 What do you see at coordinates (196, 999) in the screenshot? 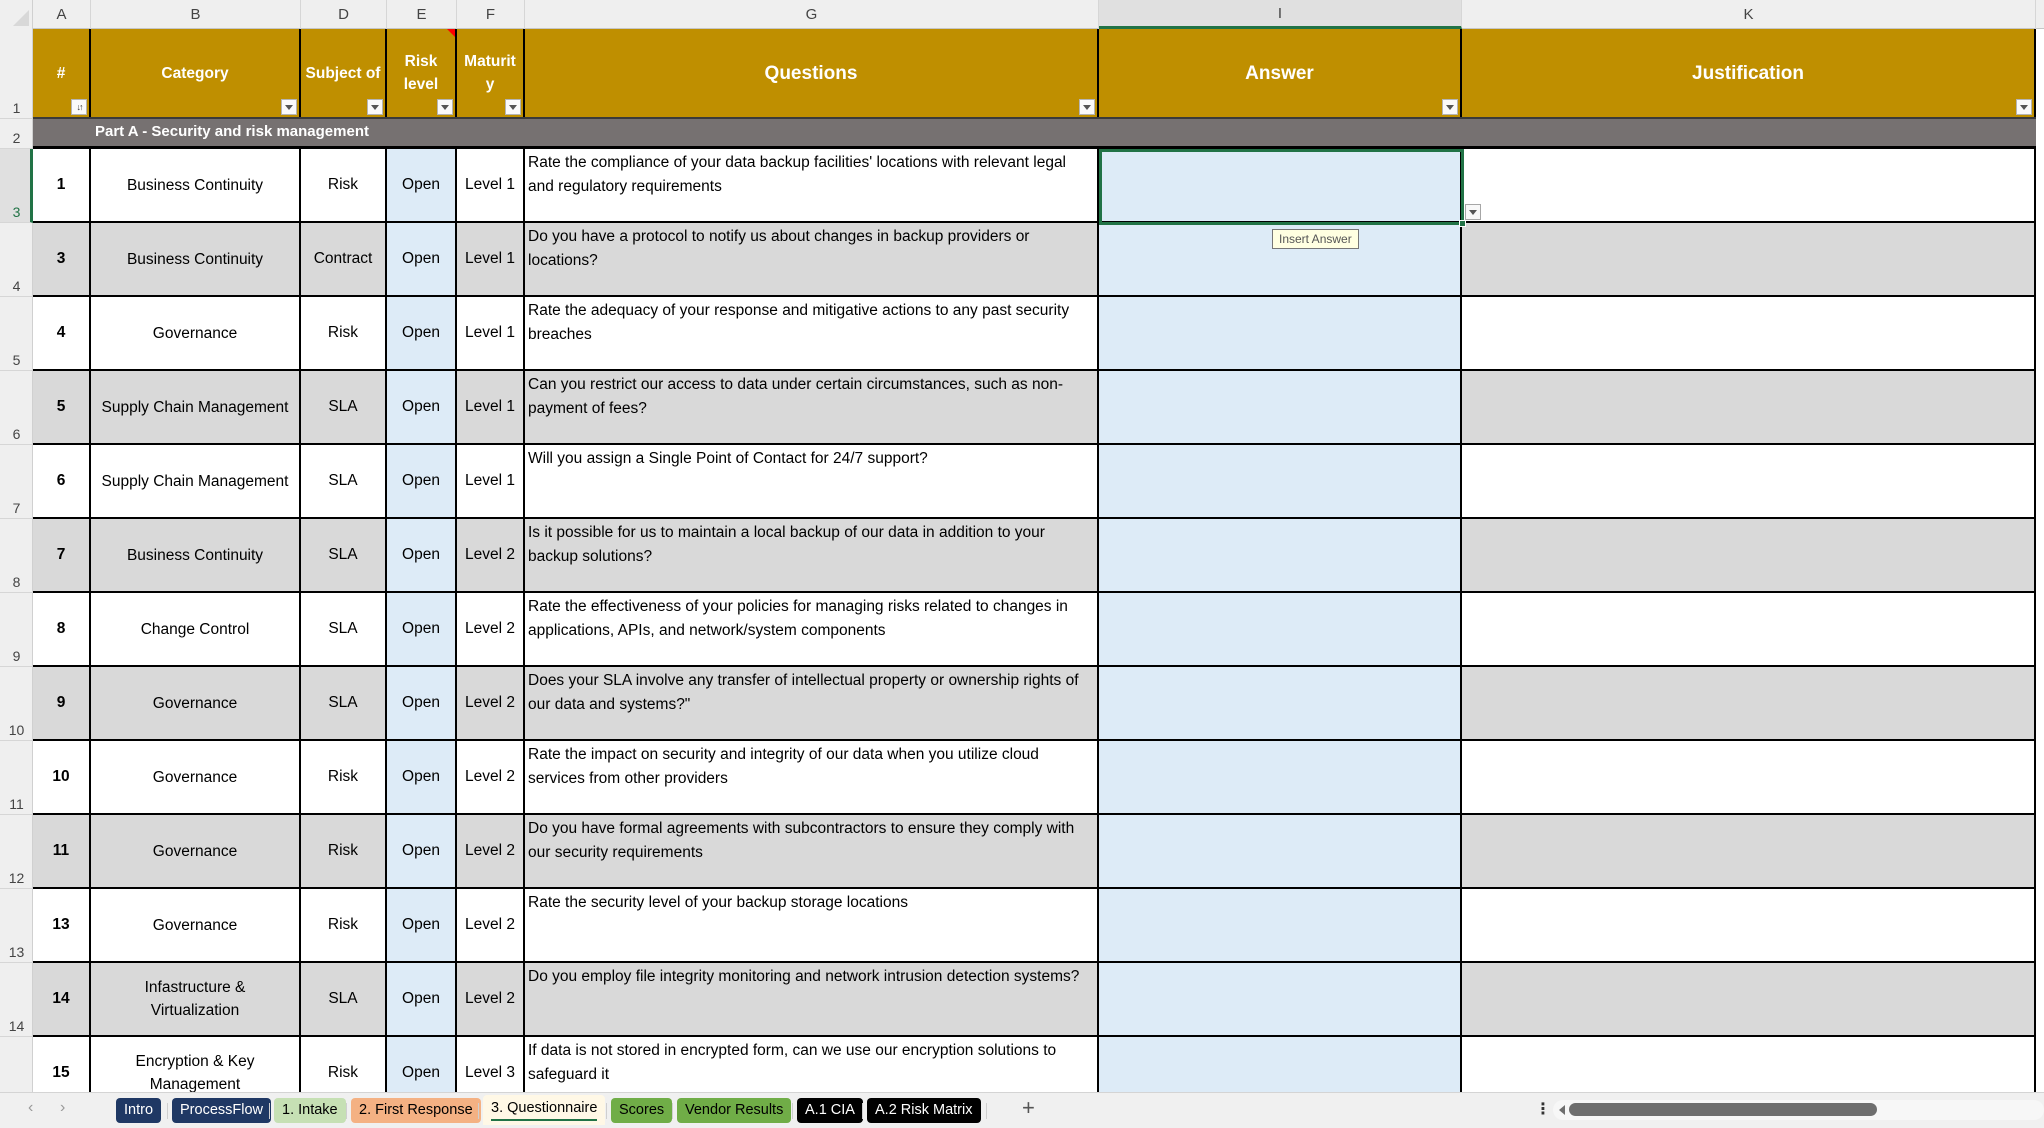
I see `category-cell: Infastructure & Virtualization` at bounding box center [196, 999].